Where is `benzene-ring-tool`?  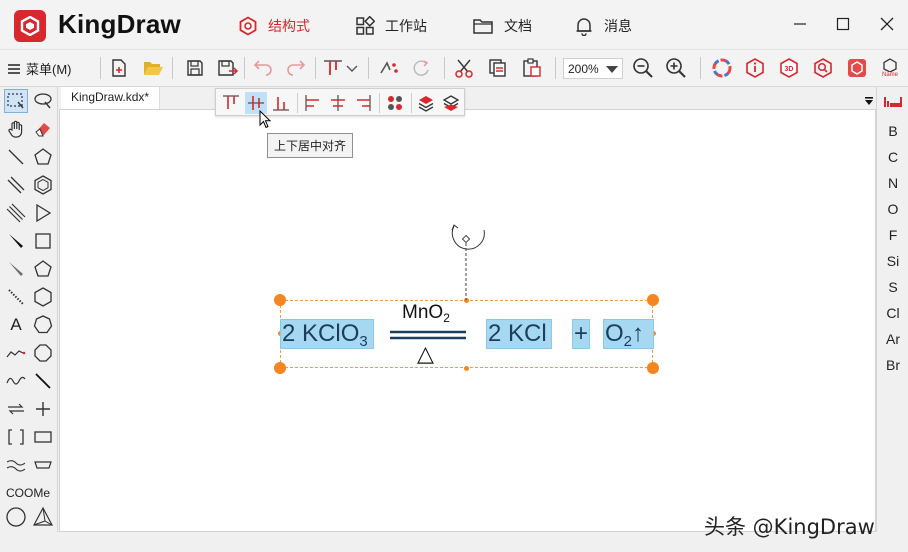
benzene-ring-tool is located at coordinates (43, 185).